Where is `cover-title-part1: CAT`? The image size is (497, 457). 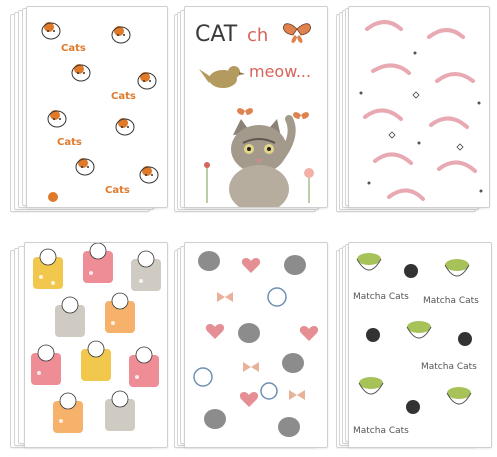 cover-title-part1: CAT is located at coordinates (216, 34).